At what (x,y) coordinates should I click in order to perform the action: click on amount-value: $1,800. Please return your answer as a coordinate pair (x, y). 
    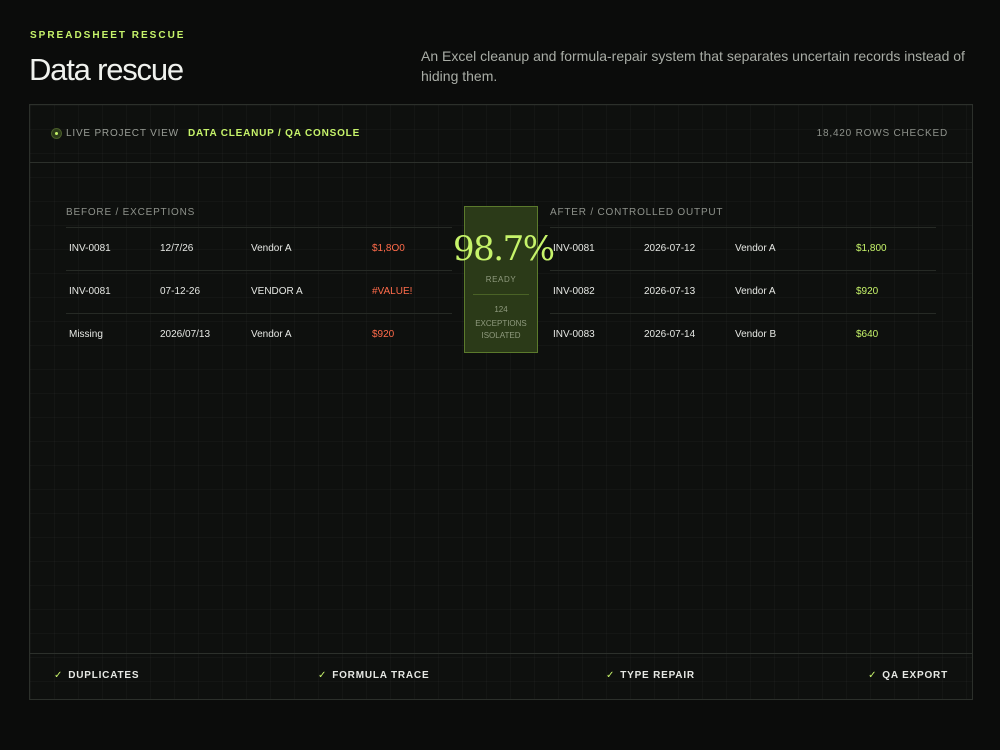
    Looking at the image, I should click on (871, 248).